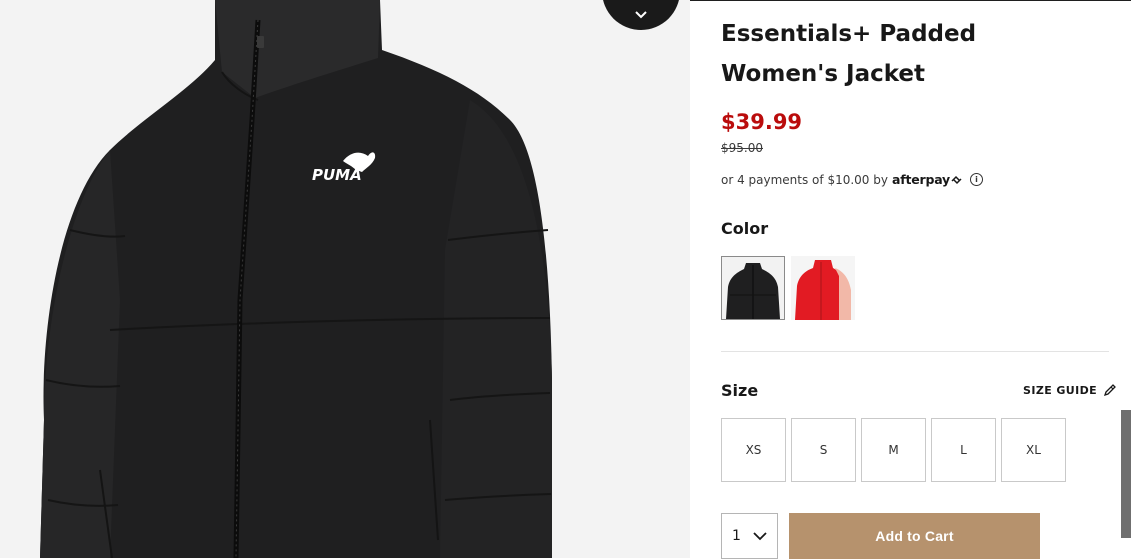 This screenshot has width=1131, height=559. What do you see at coordinates (762, 122) in the screenshot?
I see `sale-price: $39.99` at bounding box center [762, 122].